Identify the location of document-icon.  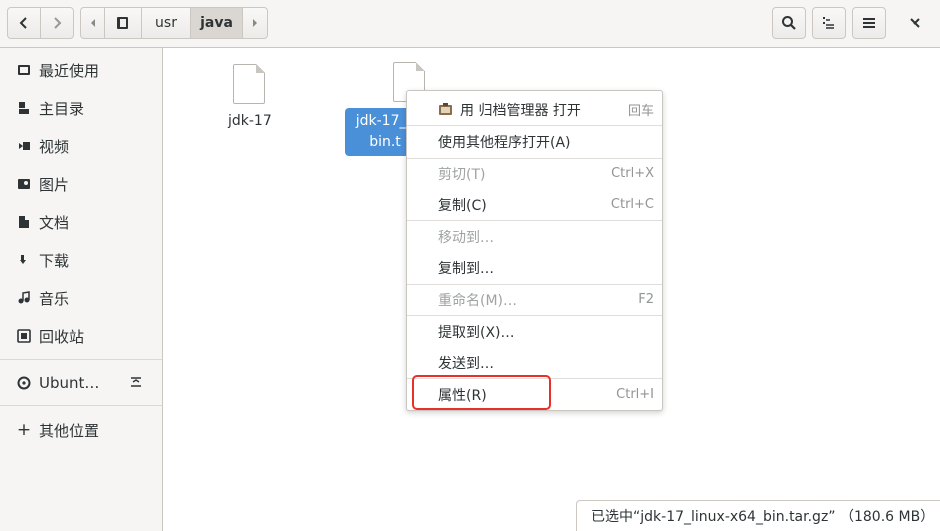
(24, 222).